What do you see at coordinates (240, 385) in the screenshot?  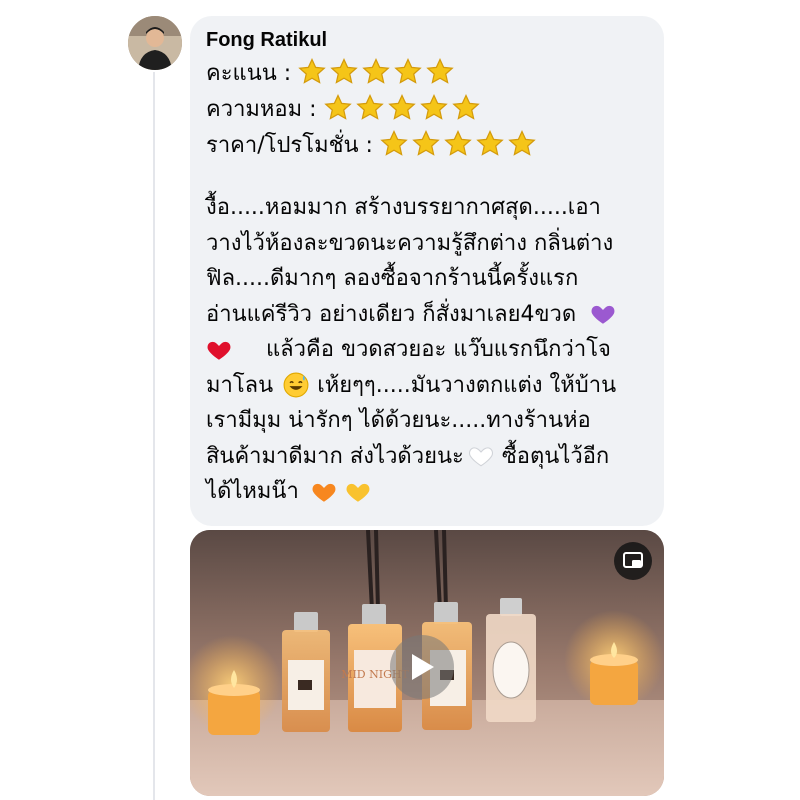 I see `review-line-text: มาโลน` at bounding box center [240, 385].